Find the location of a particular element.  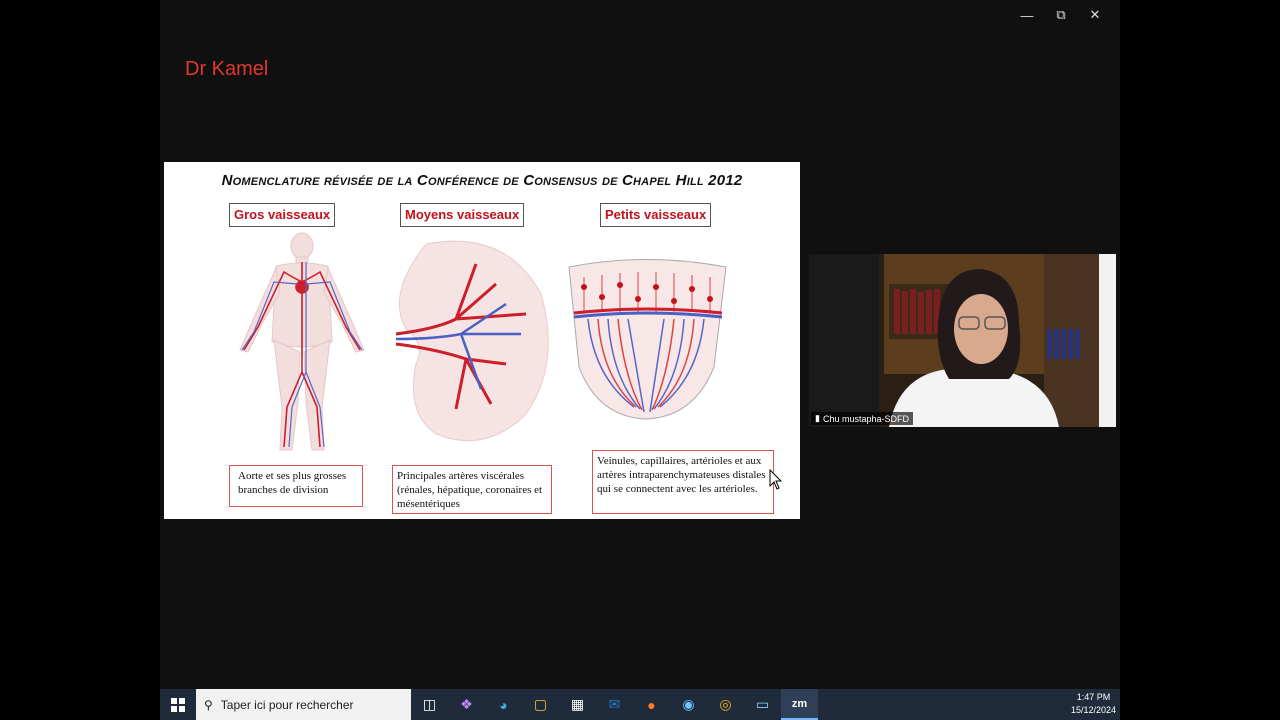

camera-app-icon: ◉ is located at coordinates (688, 704).